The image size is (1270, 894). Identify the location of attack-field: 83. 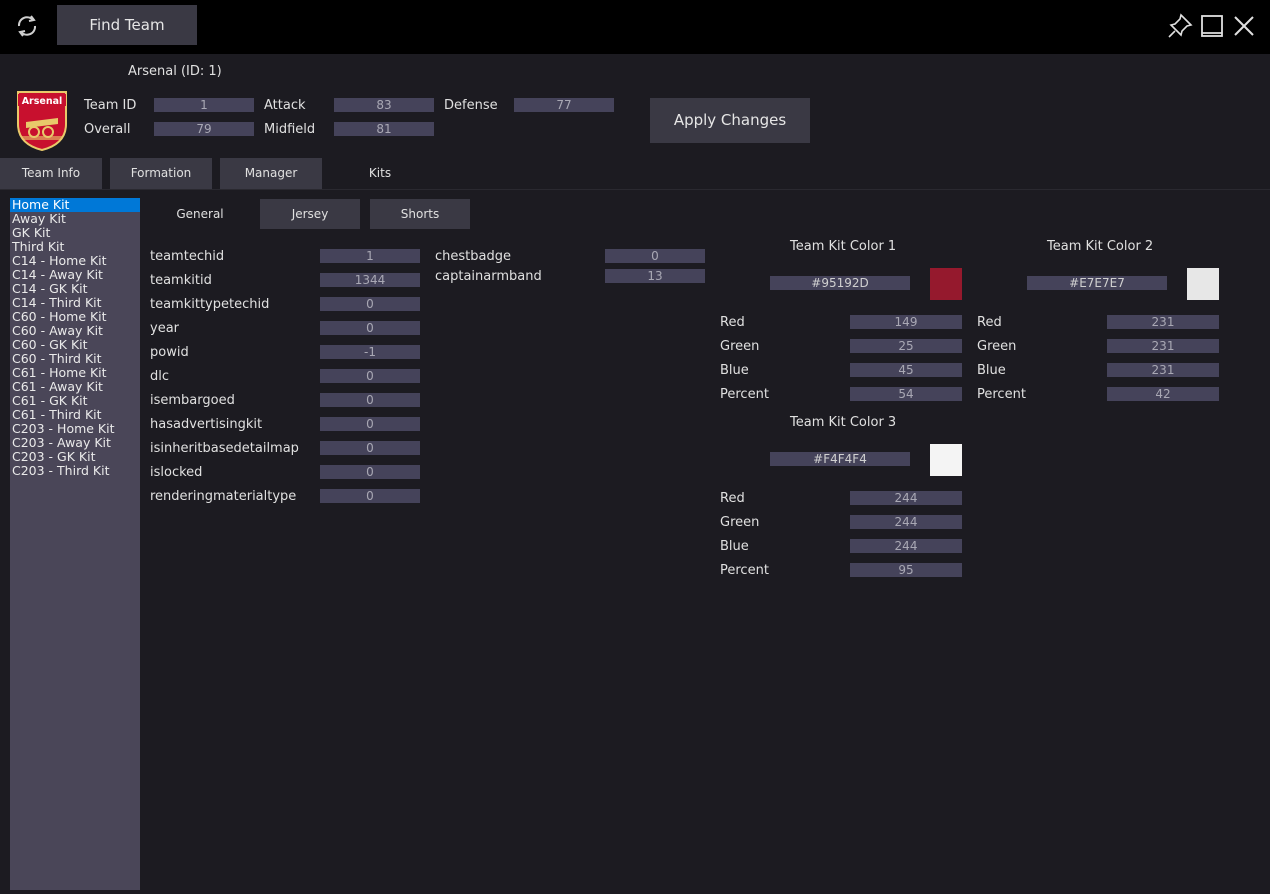
(384, 105).